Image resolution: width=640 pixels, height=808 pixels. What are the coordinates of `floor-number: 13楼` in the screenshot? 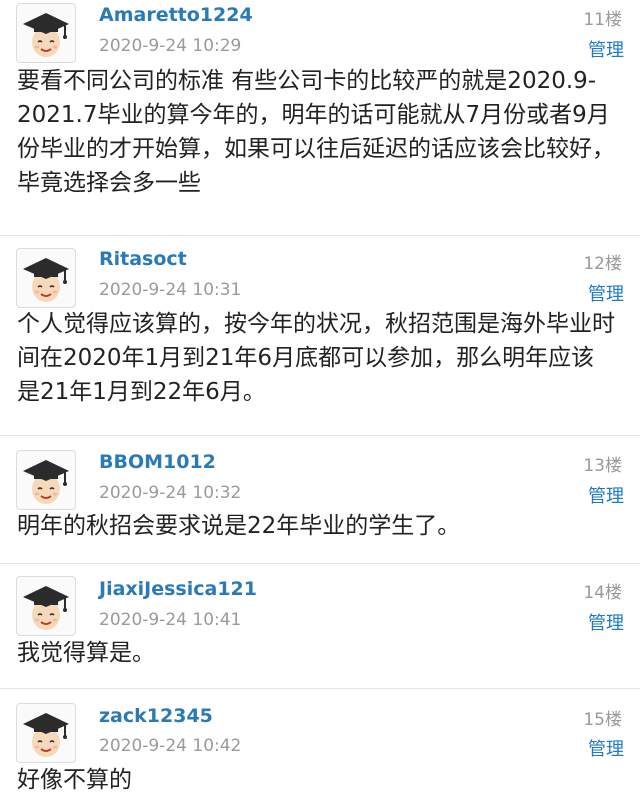 It's located at (602, 466).